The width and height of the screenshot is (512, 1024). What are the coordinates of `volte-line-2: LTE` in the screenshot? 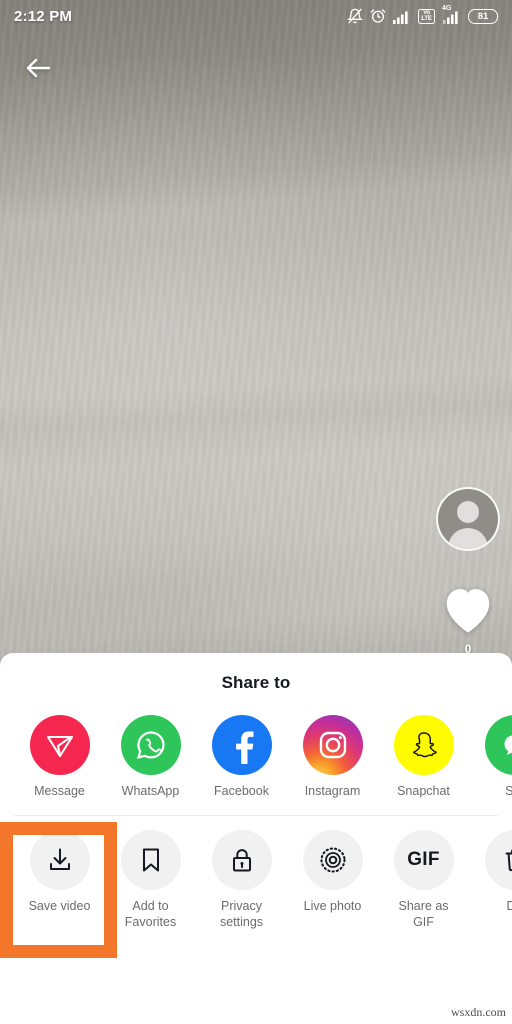 It's located at (426, 19).